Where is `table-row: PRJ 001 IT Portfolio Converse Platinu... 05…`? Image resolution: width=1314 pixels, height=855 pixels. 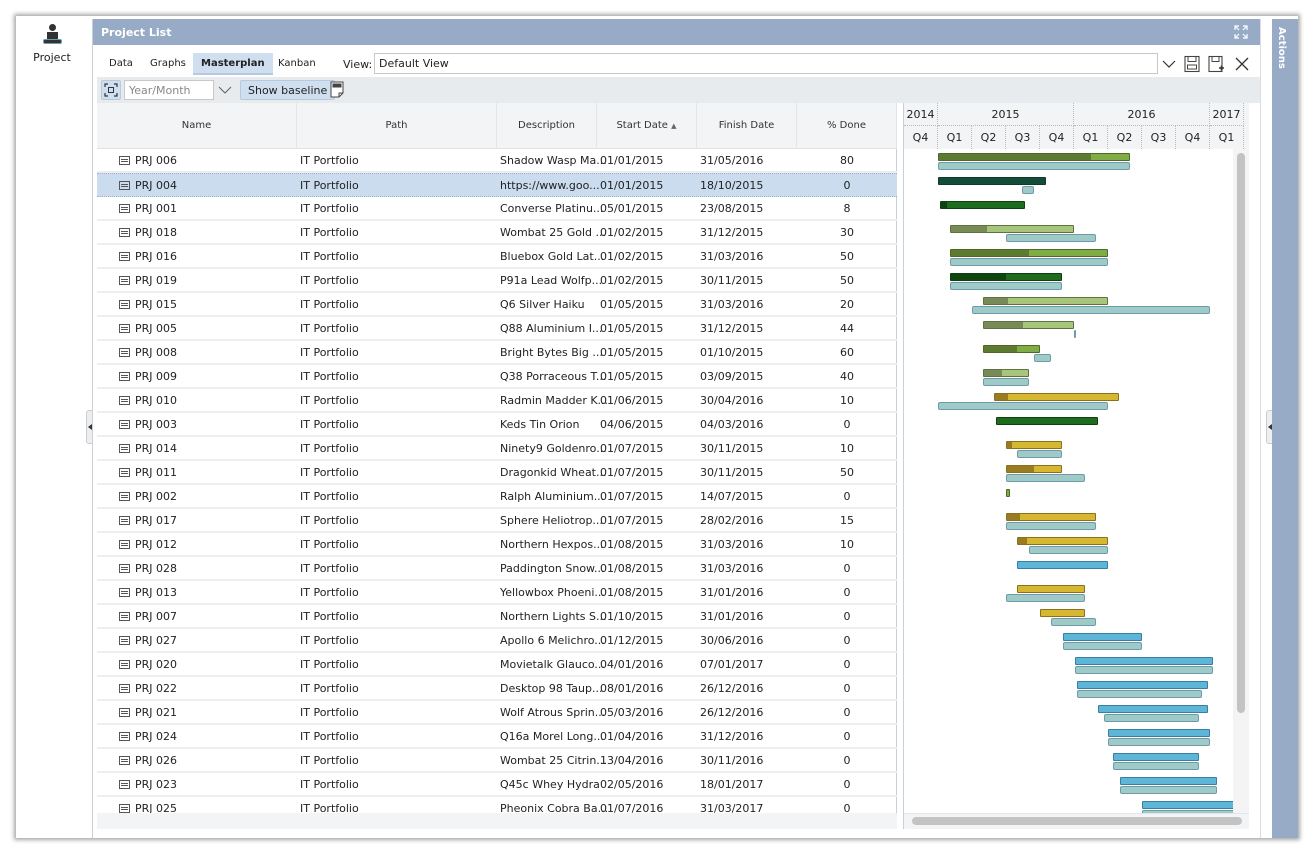
table-row: PRJ 001 IT Portfolio Converse Platinu... 05… is located at coordinates (497, 209).